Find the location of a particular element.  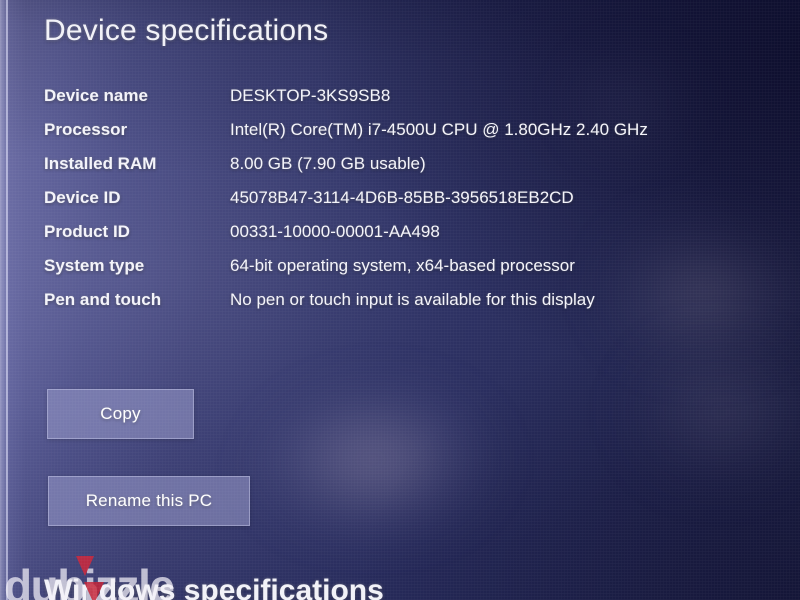

table-row: Product ID 00331-10000-00001-AA498 is located at coordinates (414, 239).